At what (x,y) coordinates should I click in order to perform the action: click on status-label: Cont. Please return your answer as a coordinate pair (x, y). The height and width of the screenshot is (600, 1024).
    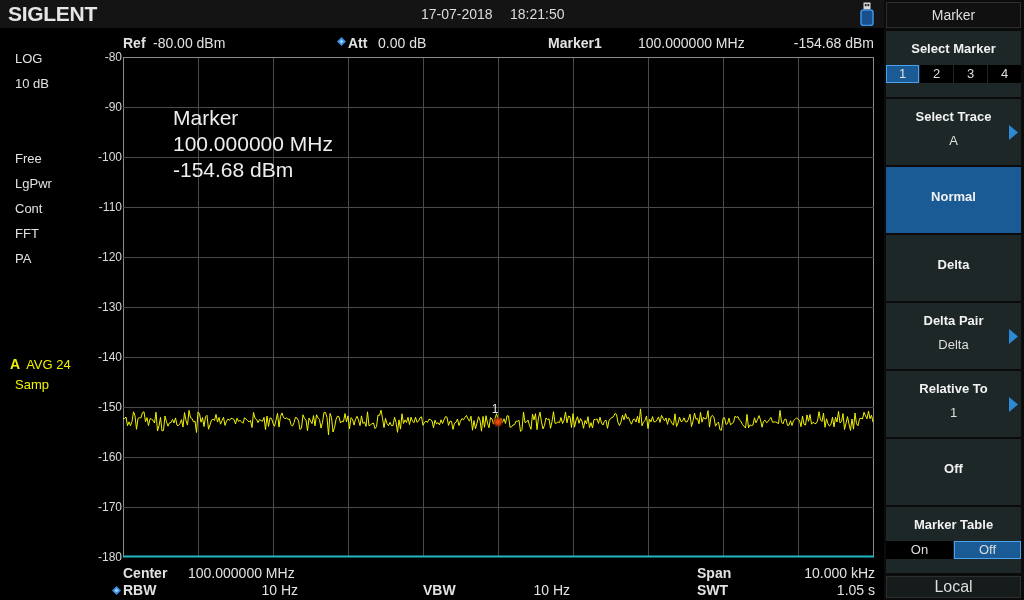
    Looking at the image, I should click on (29, 209).